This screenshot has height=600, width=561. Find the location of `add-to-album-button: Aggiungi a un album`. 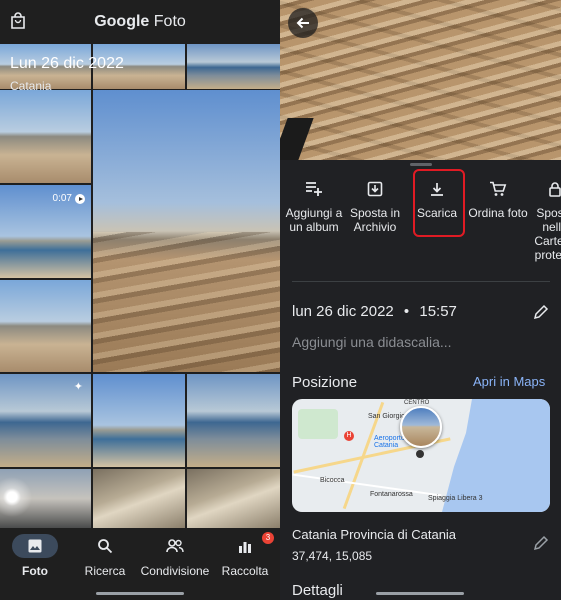

add-to-album-button: Aggiungi a un album is located at coordinates (314, 206).